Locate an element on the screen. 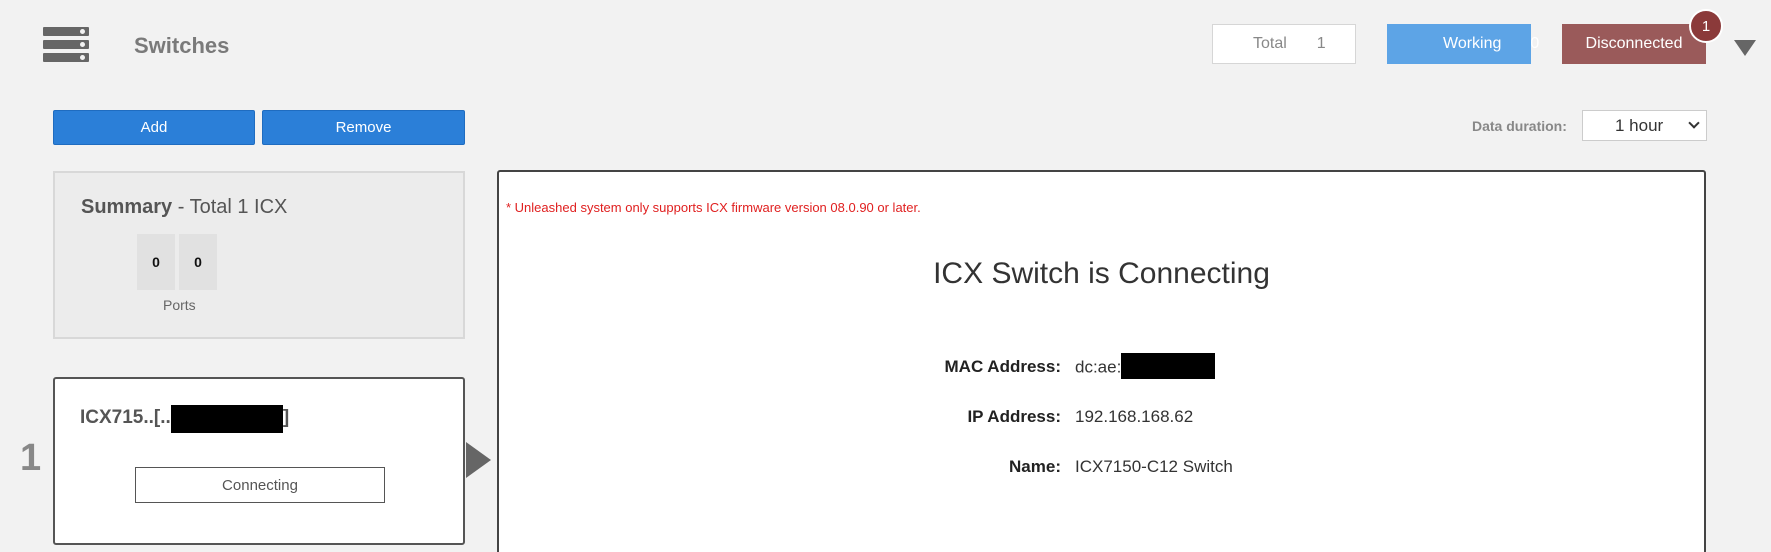  disconnected-stat: Disconnected is located at coordinates (1634, 44).